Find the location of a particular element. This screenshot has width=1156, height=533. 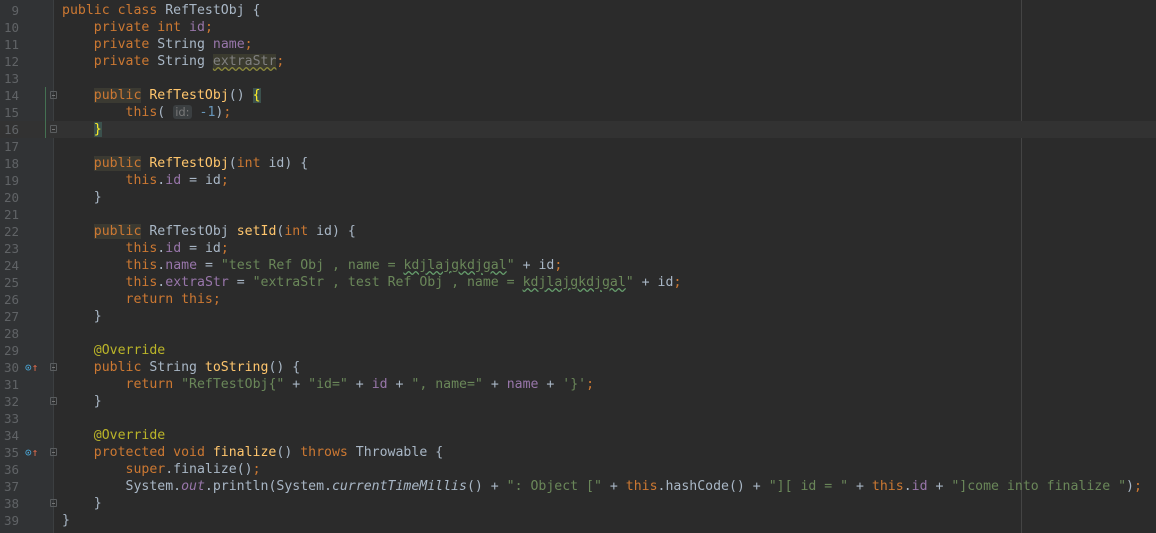

code-text: private String extraStr; is located at coordinates (173, 61).